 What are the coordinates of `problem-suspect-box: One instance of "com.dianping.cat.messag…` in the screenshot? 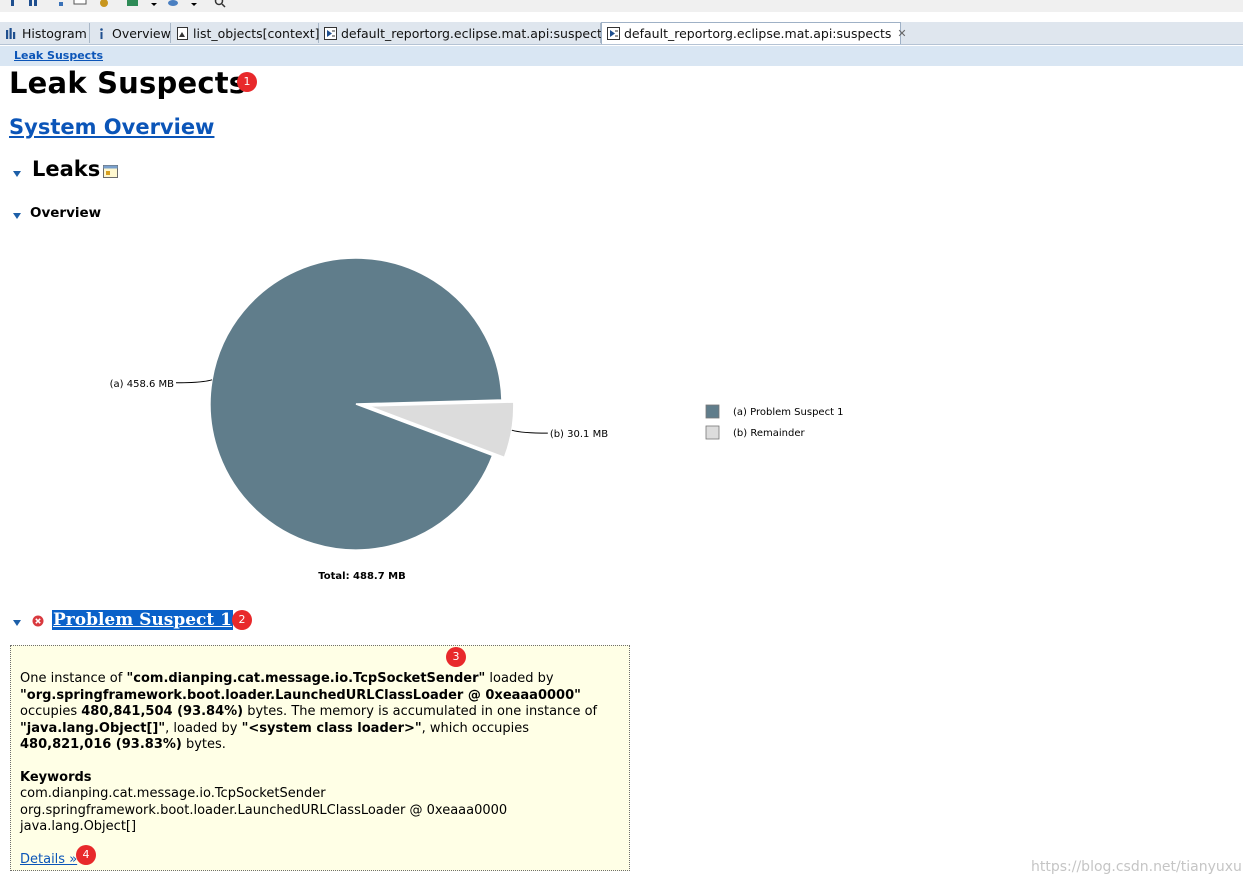 It's located at (320, 758).